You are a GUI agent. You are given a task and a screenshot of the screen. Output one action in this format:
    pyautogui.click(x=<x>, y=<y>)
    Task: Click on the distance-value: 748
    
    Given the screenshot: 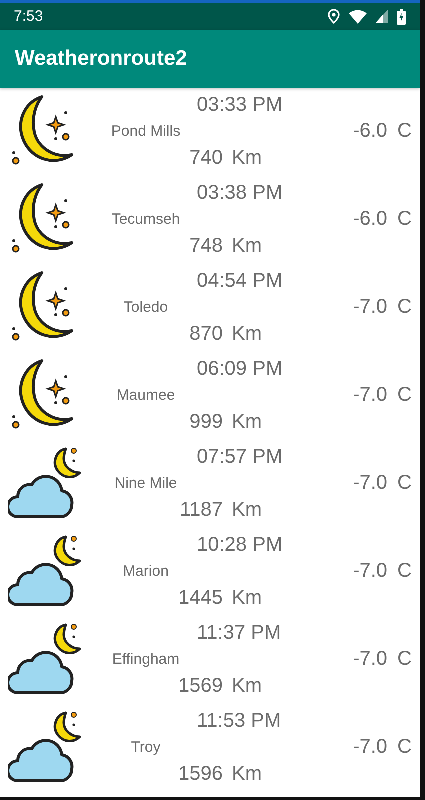 What is the action you would take?
    pyautogui.click(x=205, y=246)
    